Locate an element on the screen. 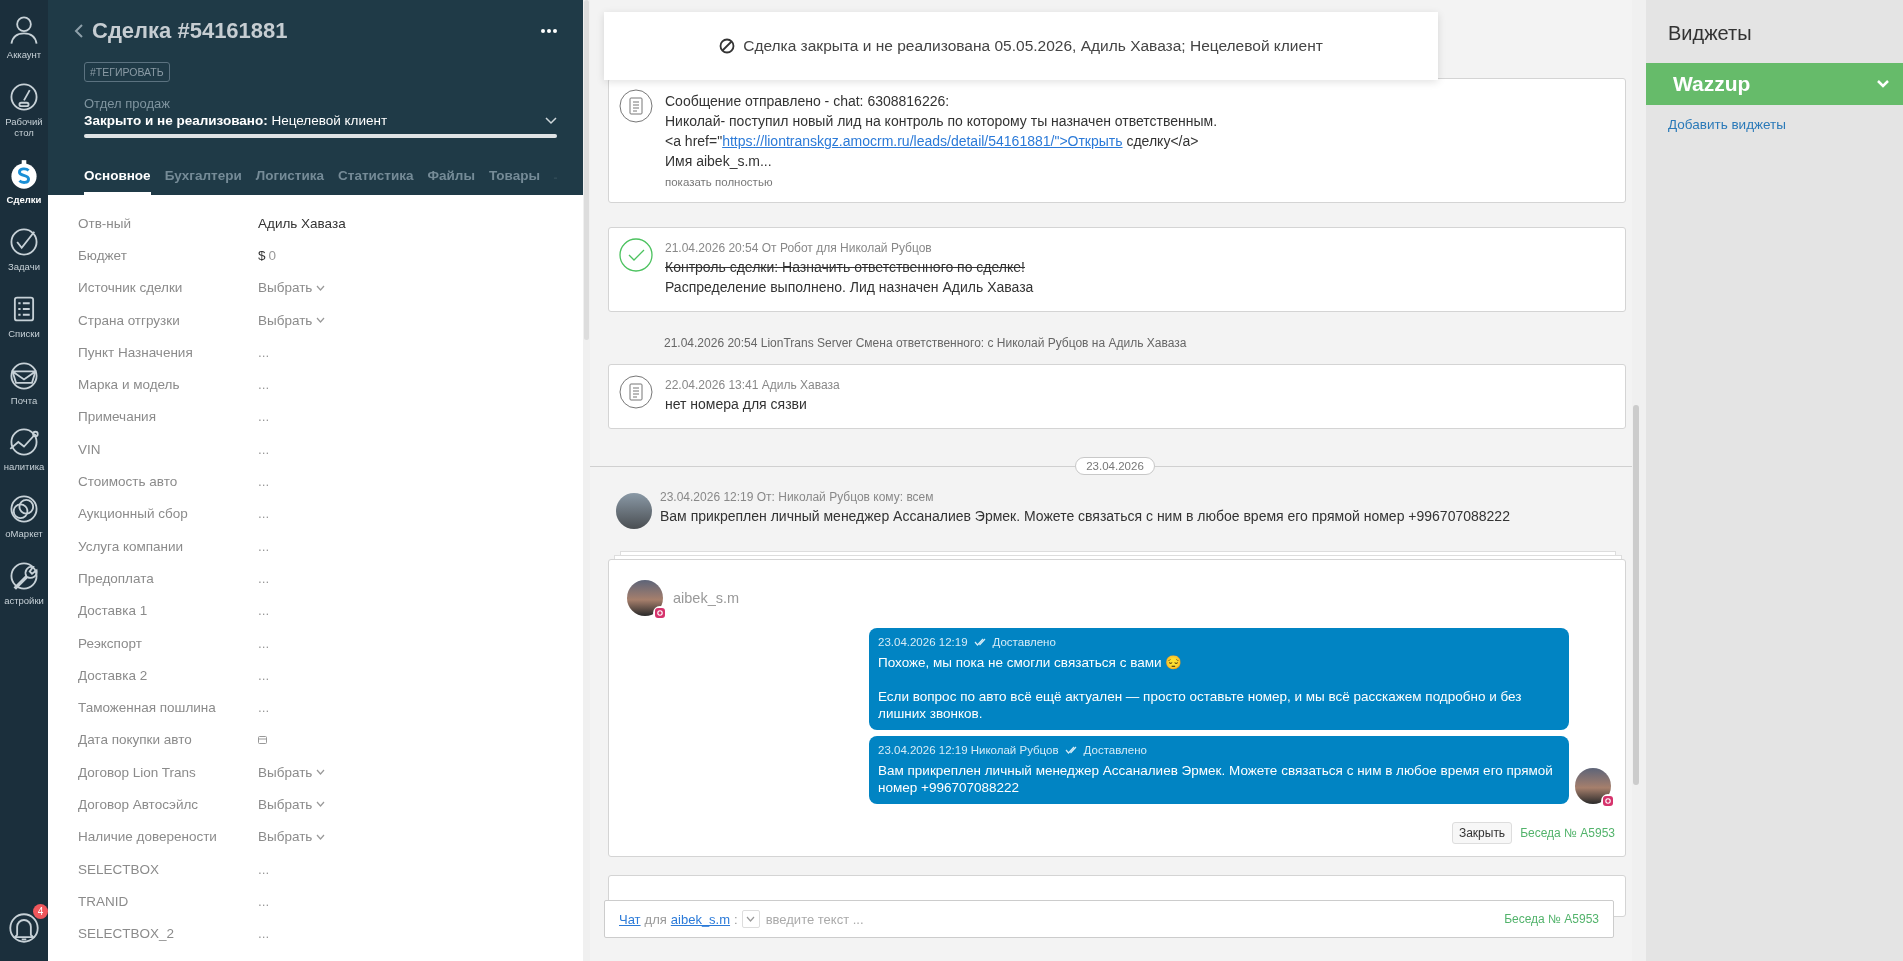  note-meta: 22.04.2026 13:41 Адиль Хаваза is located at coordinates (753, 385).